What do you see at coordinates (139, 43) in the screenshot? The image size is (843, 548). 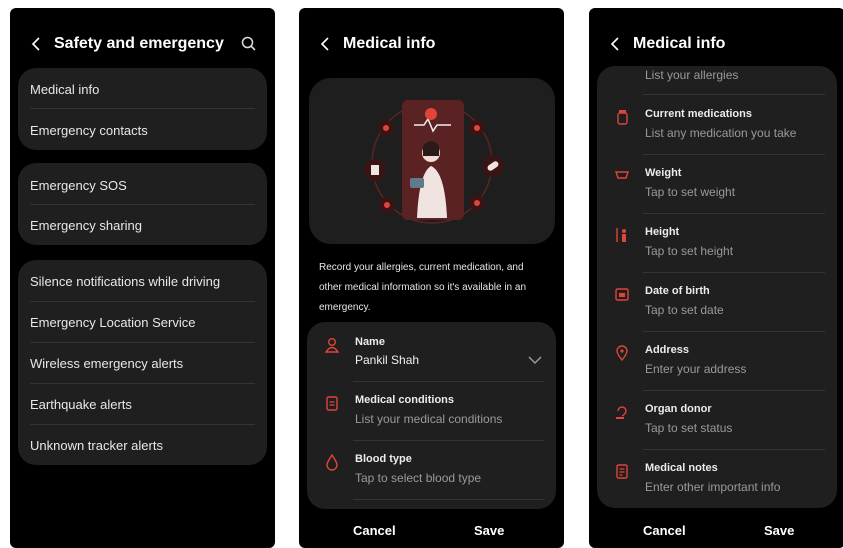 I see `page-title: Safety and emergency` at bounding box center [139, 43].